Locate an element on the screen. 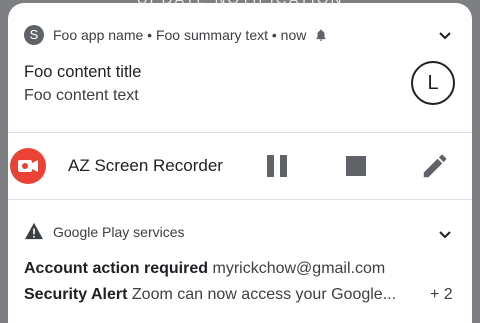 This screenshot has width=480, height=323. warning-icon is located at coordinates (34, 231).